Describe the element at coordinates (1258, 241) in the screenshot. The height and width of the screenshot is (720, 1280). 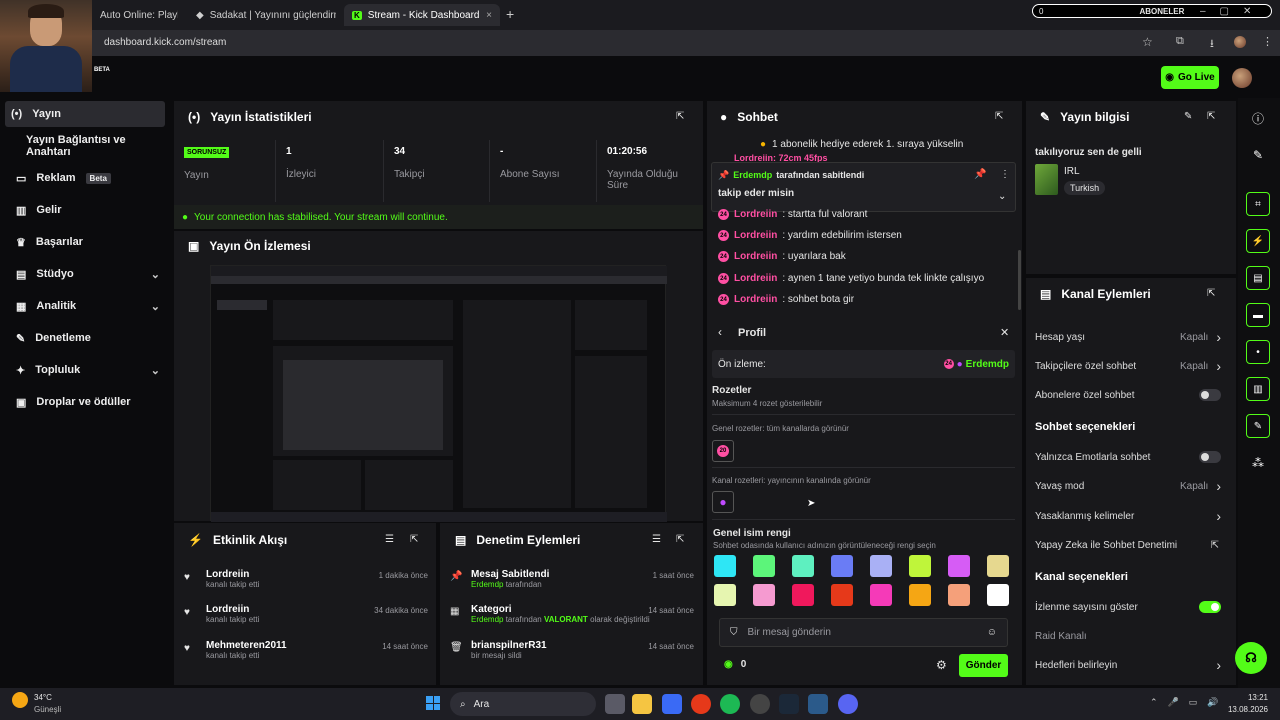
I see `rail-button: ⚡` at that location.